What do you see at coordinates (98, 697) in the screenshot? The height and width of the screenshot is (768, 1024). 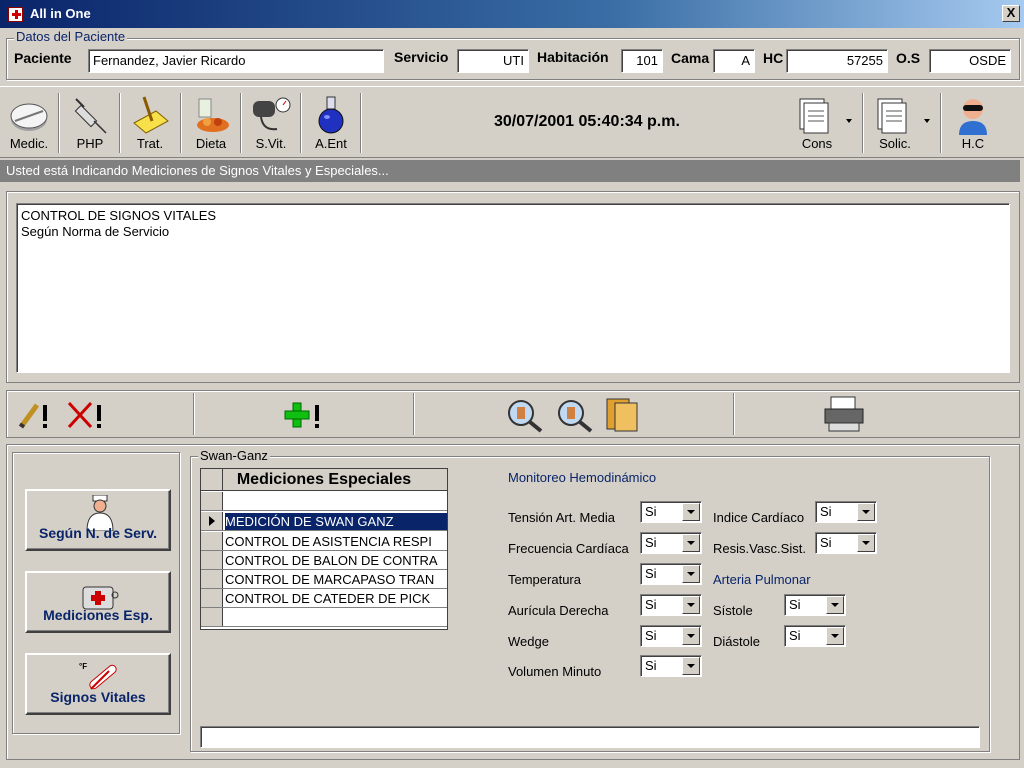 I see `signos-vitales-label: Signos Vitales` at bounding box center [98, 697].